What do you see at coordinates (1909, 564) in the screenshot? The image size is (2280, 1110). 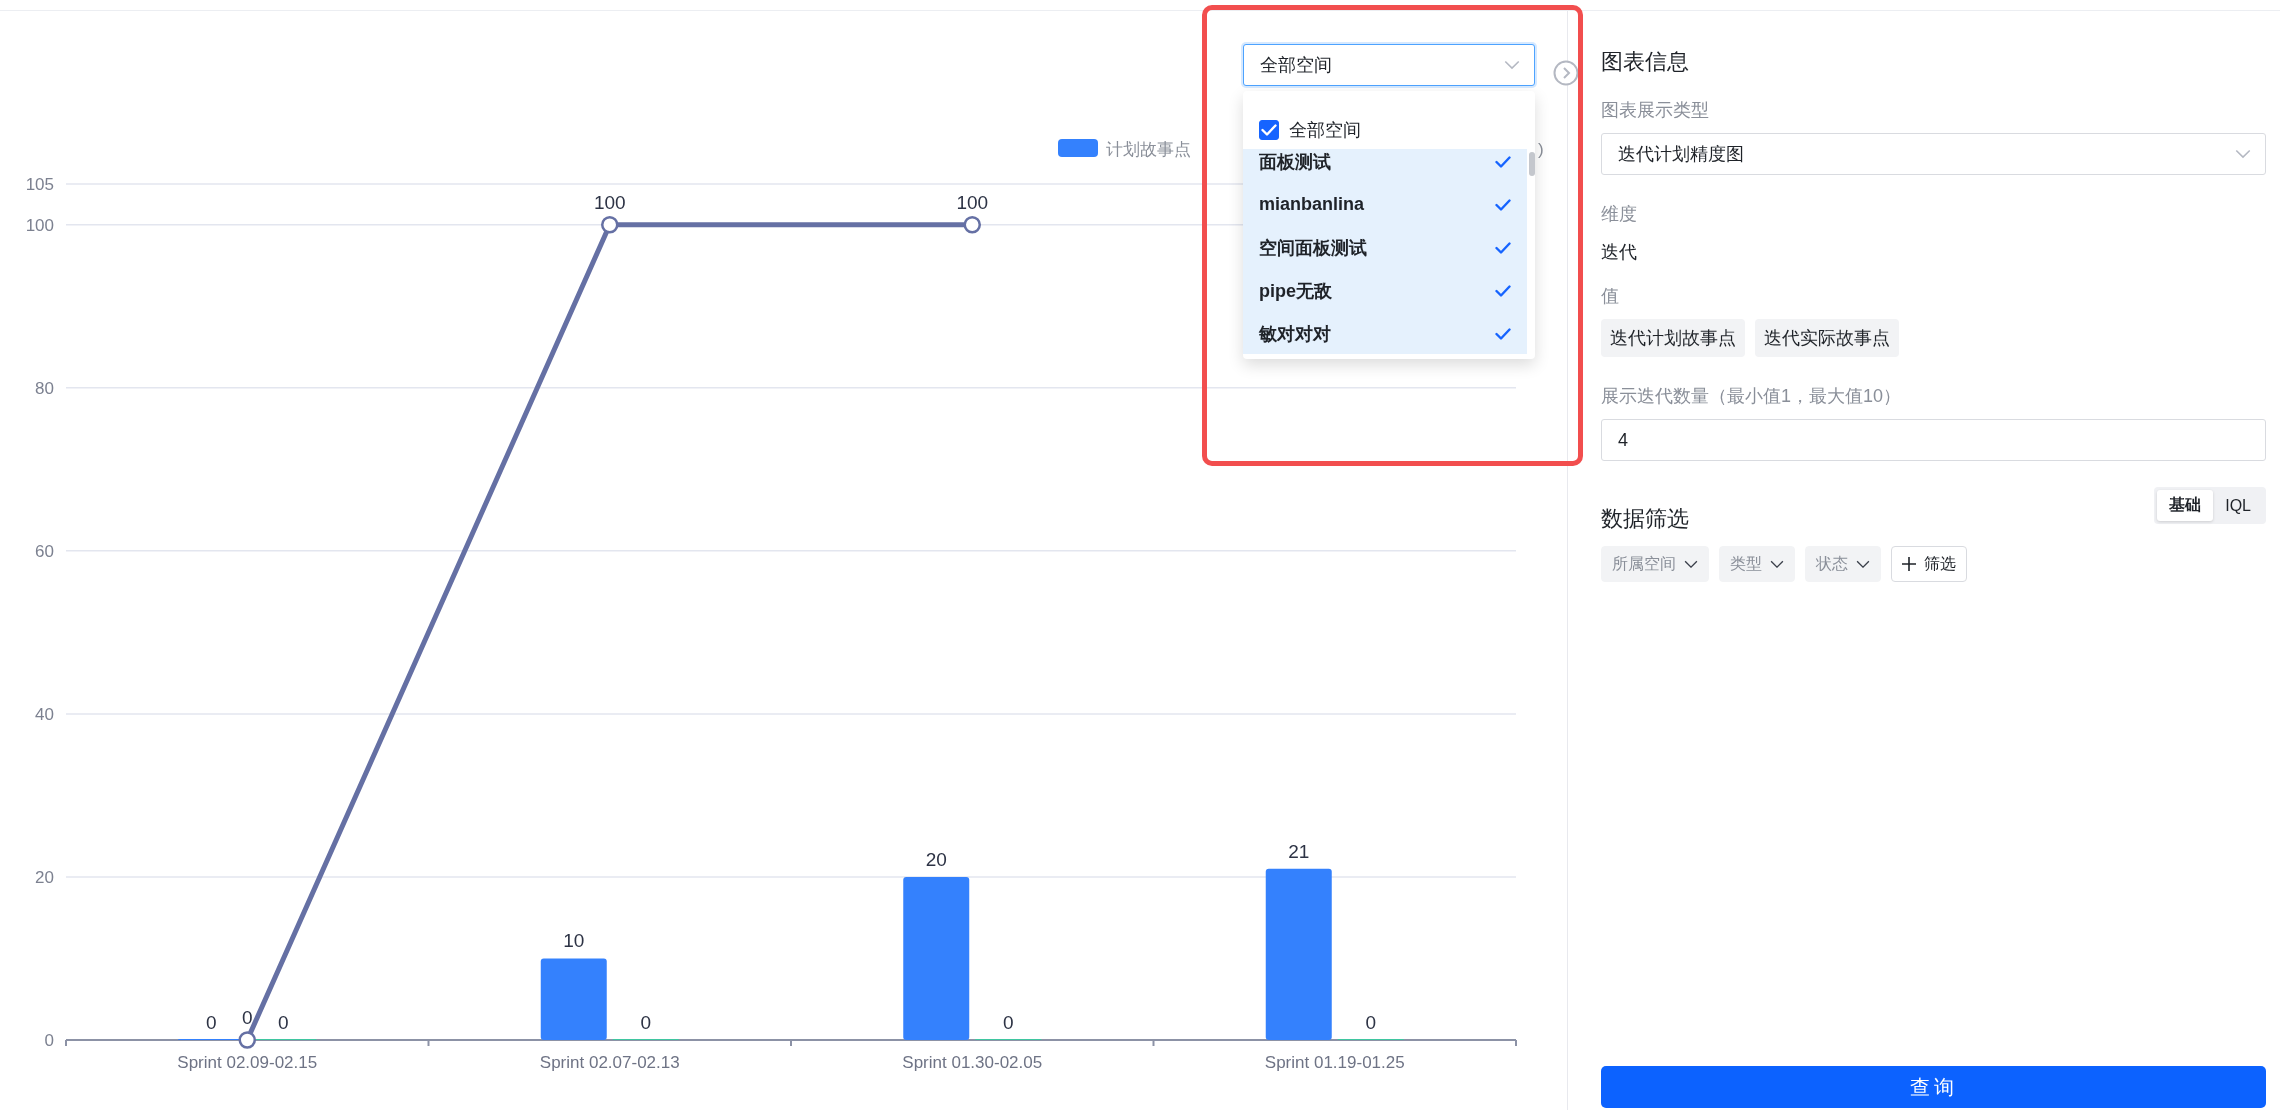 I see `plus-icon` at bounding box center [1909, 564].